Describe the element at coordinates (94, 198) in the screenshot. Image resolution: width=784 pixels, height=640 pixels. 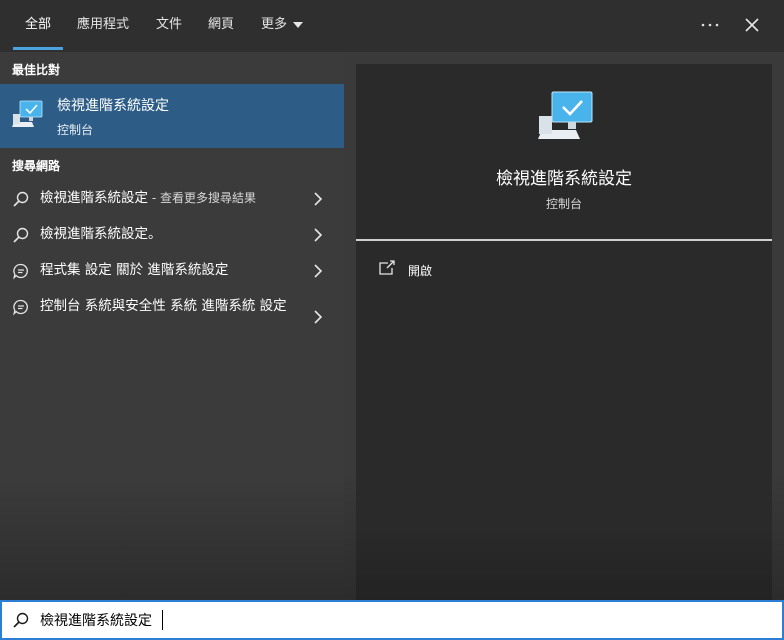
I see `web-result-1-query: 檢視進階系統設定` at that location.